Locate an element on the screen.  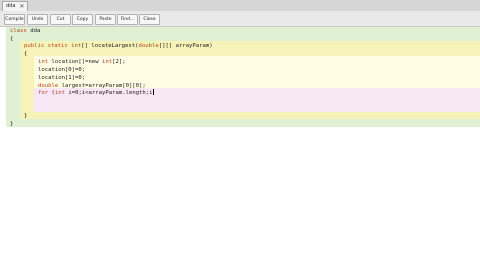
code-line-1: class dda is located at coordinates (25, 31).